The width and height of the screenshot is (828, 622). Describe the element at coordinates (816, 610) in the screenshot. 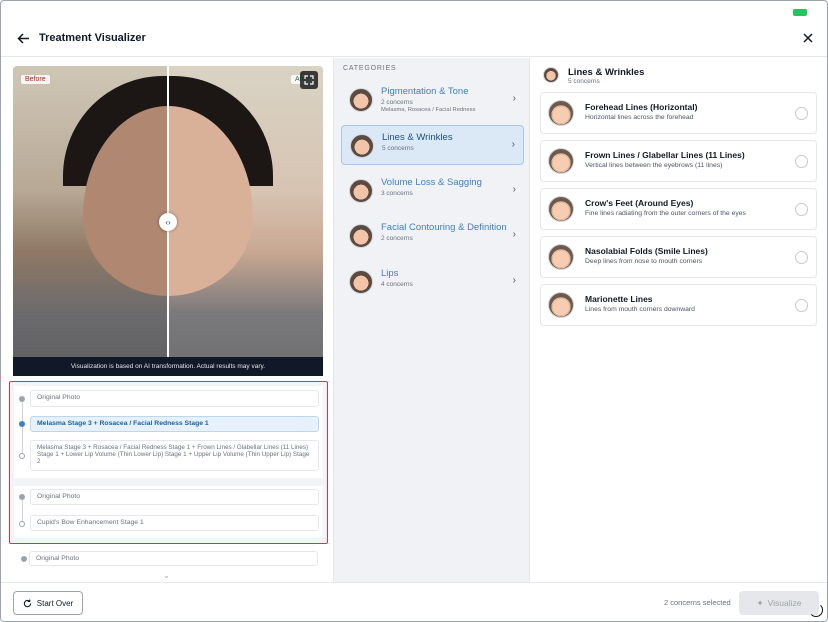

I see `loading-spinner-icon` at that location.